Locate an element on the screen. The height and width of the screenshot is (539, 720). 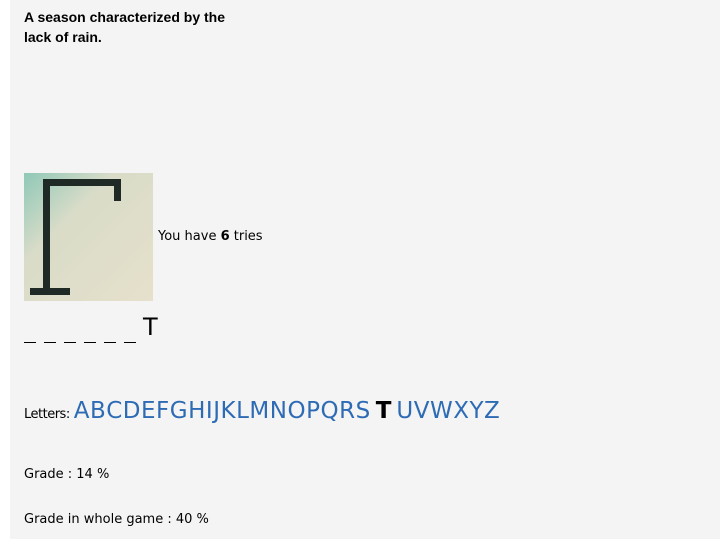
letters-label: Letters: is located at coordinates (47, 414).